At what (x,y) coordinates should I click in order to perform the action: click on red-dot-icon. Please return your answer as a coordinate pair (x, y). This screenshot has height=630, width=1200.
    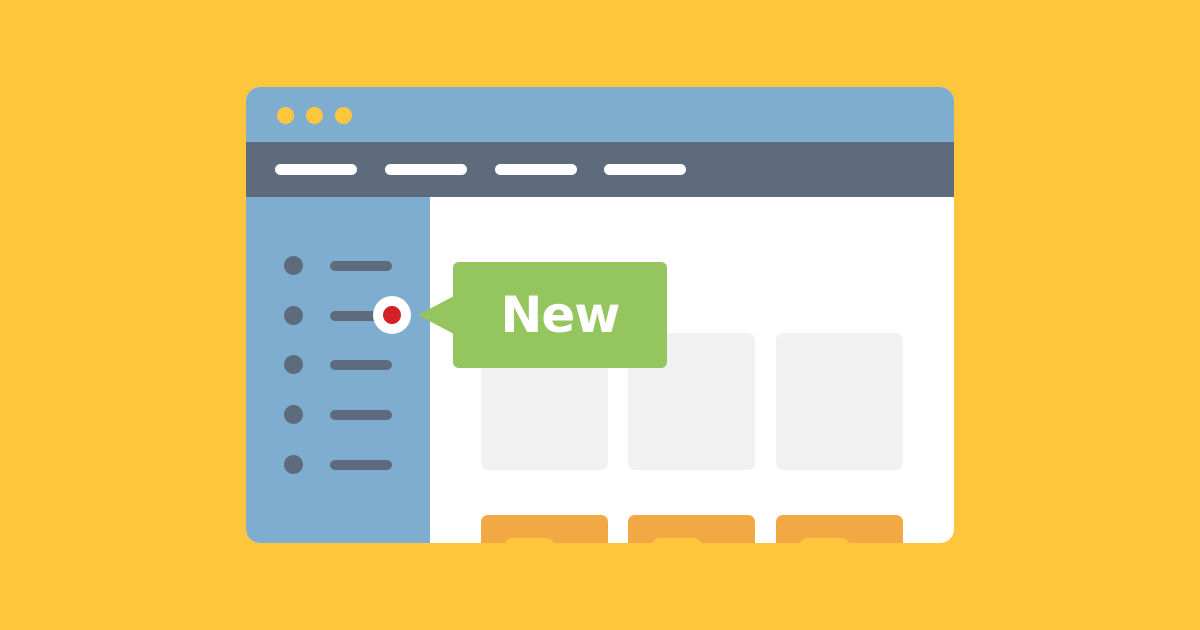
    Looking at the image, I should click on (392, 315).